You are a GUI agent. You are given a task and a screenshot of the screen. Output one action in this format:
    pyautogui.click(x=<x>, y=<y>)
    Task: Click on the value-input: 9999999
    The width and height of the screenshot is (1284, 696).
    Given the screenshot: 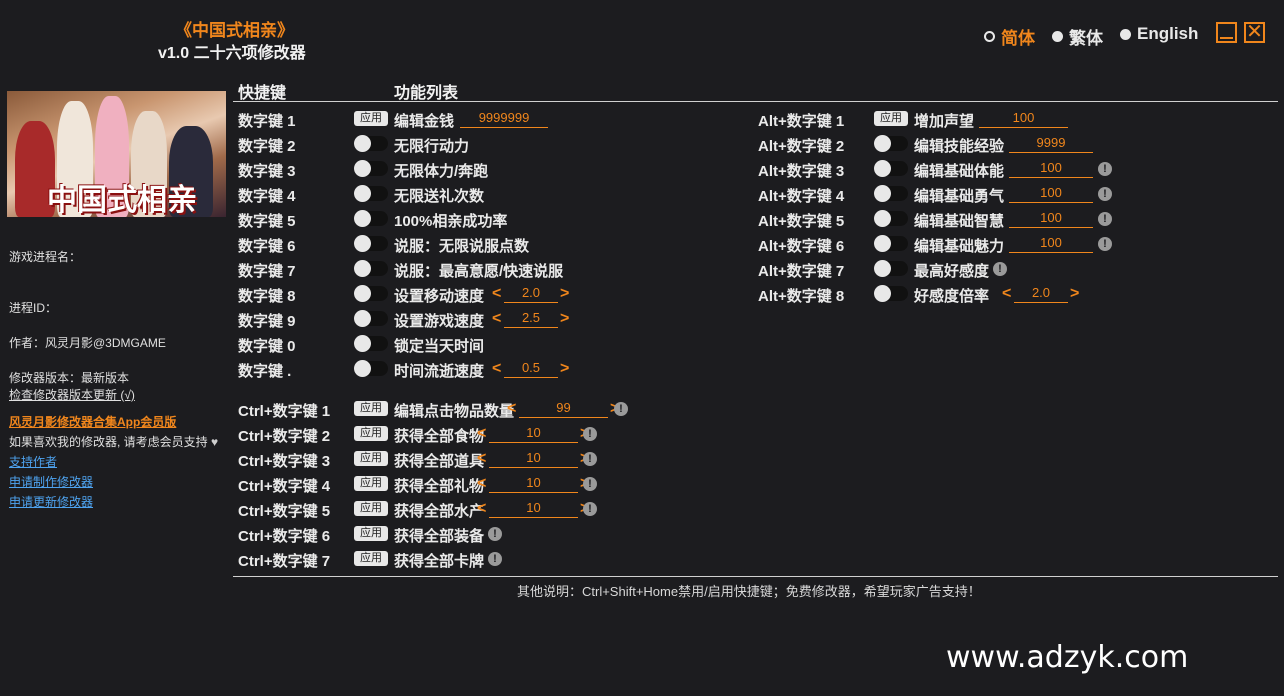 What is the action you would take?
    pyautogui.click(x=504, y=119)
    